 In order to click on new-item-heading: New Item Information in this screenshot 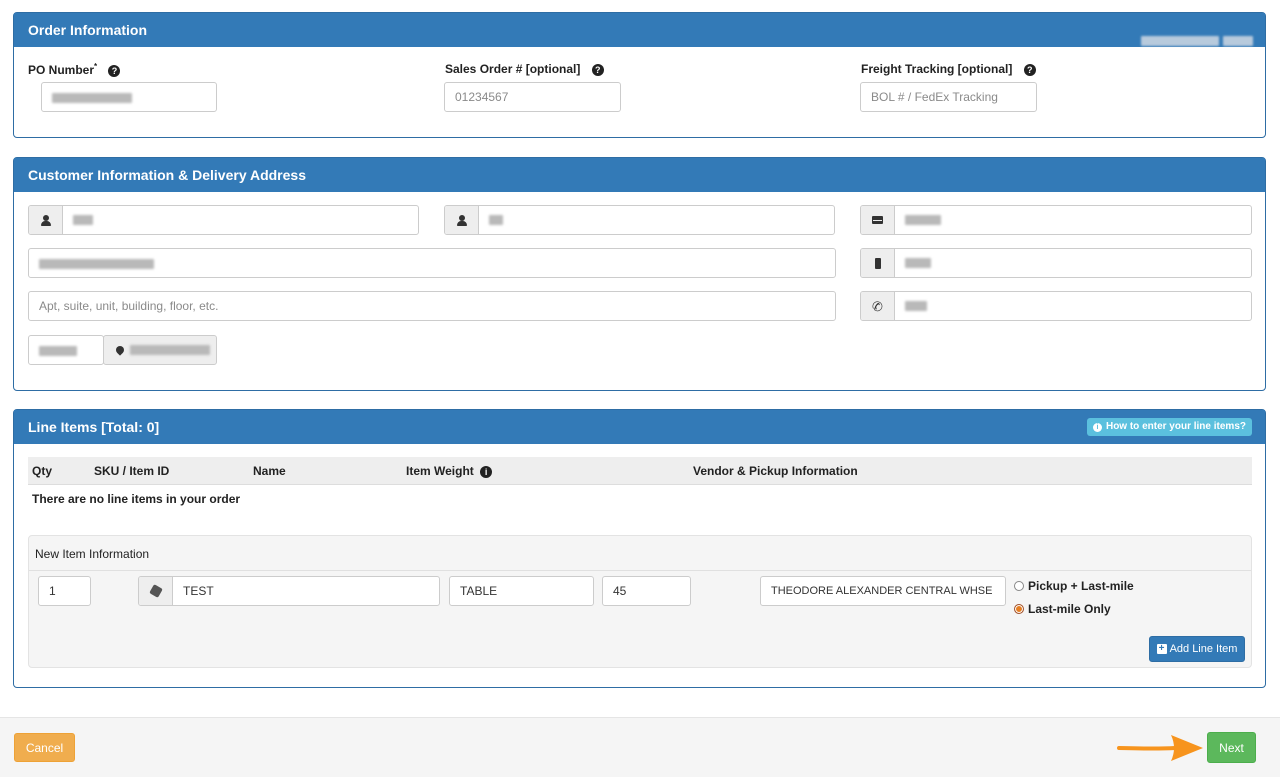, I will do `click(92, 554)`.